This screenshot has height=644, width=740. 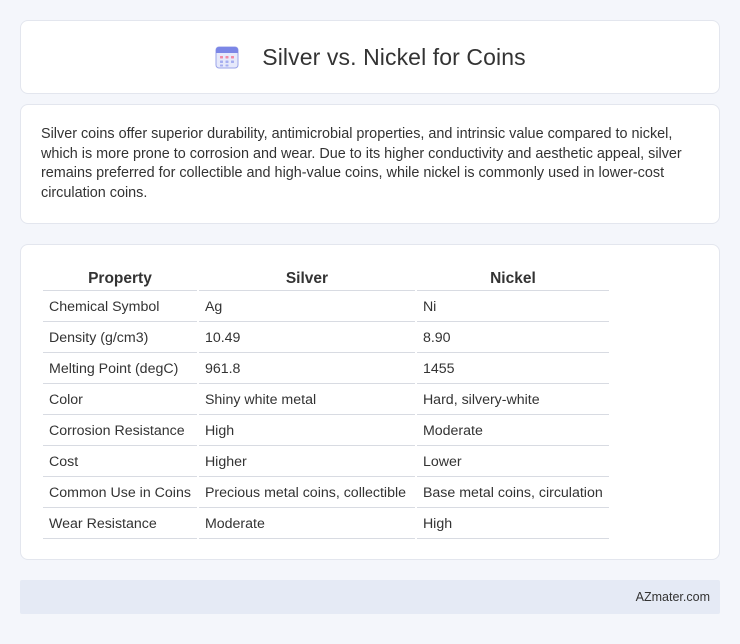 What do you see at coordinates (512, 431) in the screenshot?
I see `cell-nickel: Moderate` at bounding box center [512, 431].